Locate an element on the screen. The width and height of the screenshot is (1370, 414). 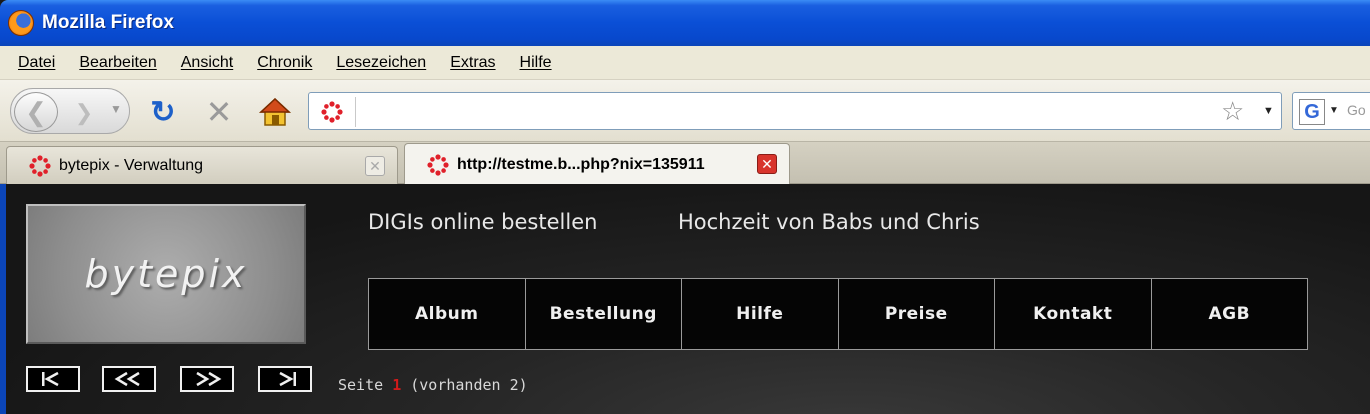
nav-agb: AGB is located at coordinates (1230, 314).